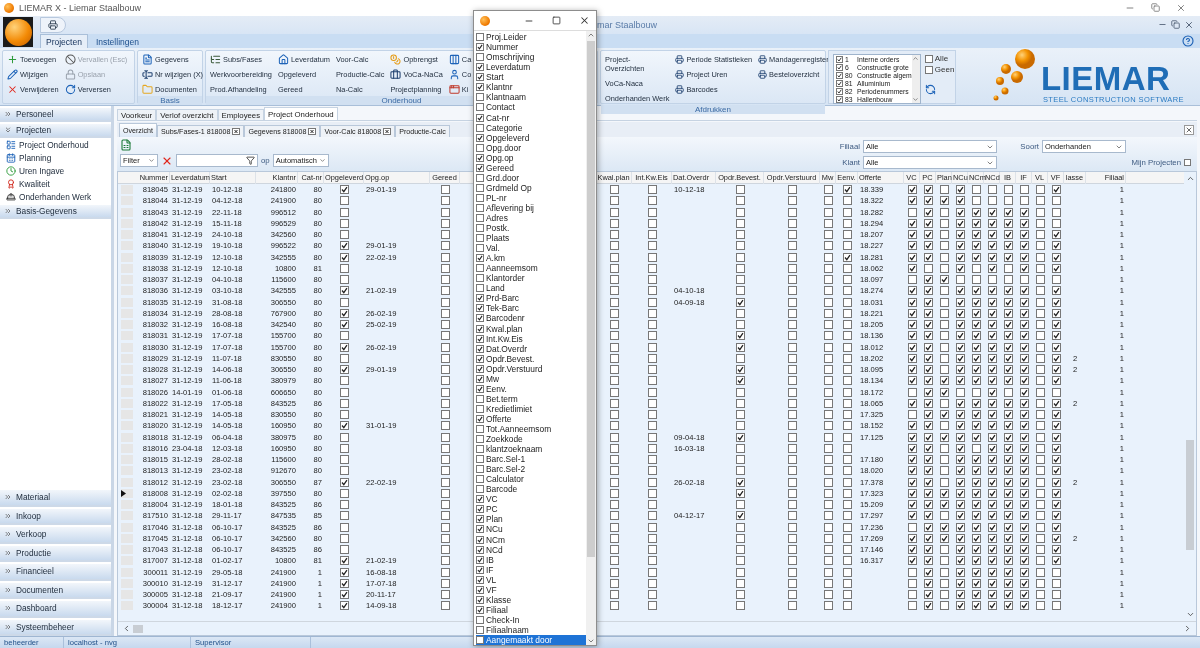  What do you see at coordinates (531, 308) in the screenshot?
I see `column-option: Tek-Barc` at bounding box center [531, 308].